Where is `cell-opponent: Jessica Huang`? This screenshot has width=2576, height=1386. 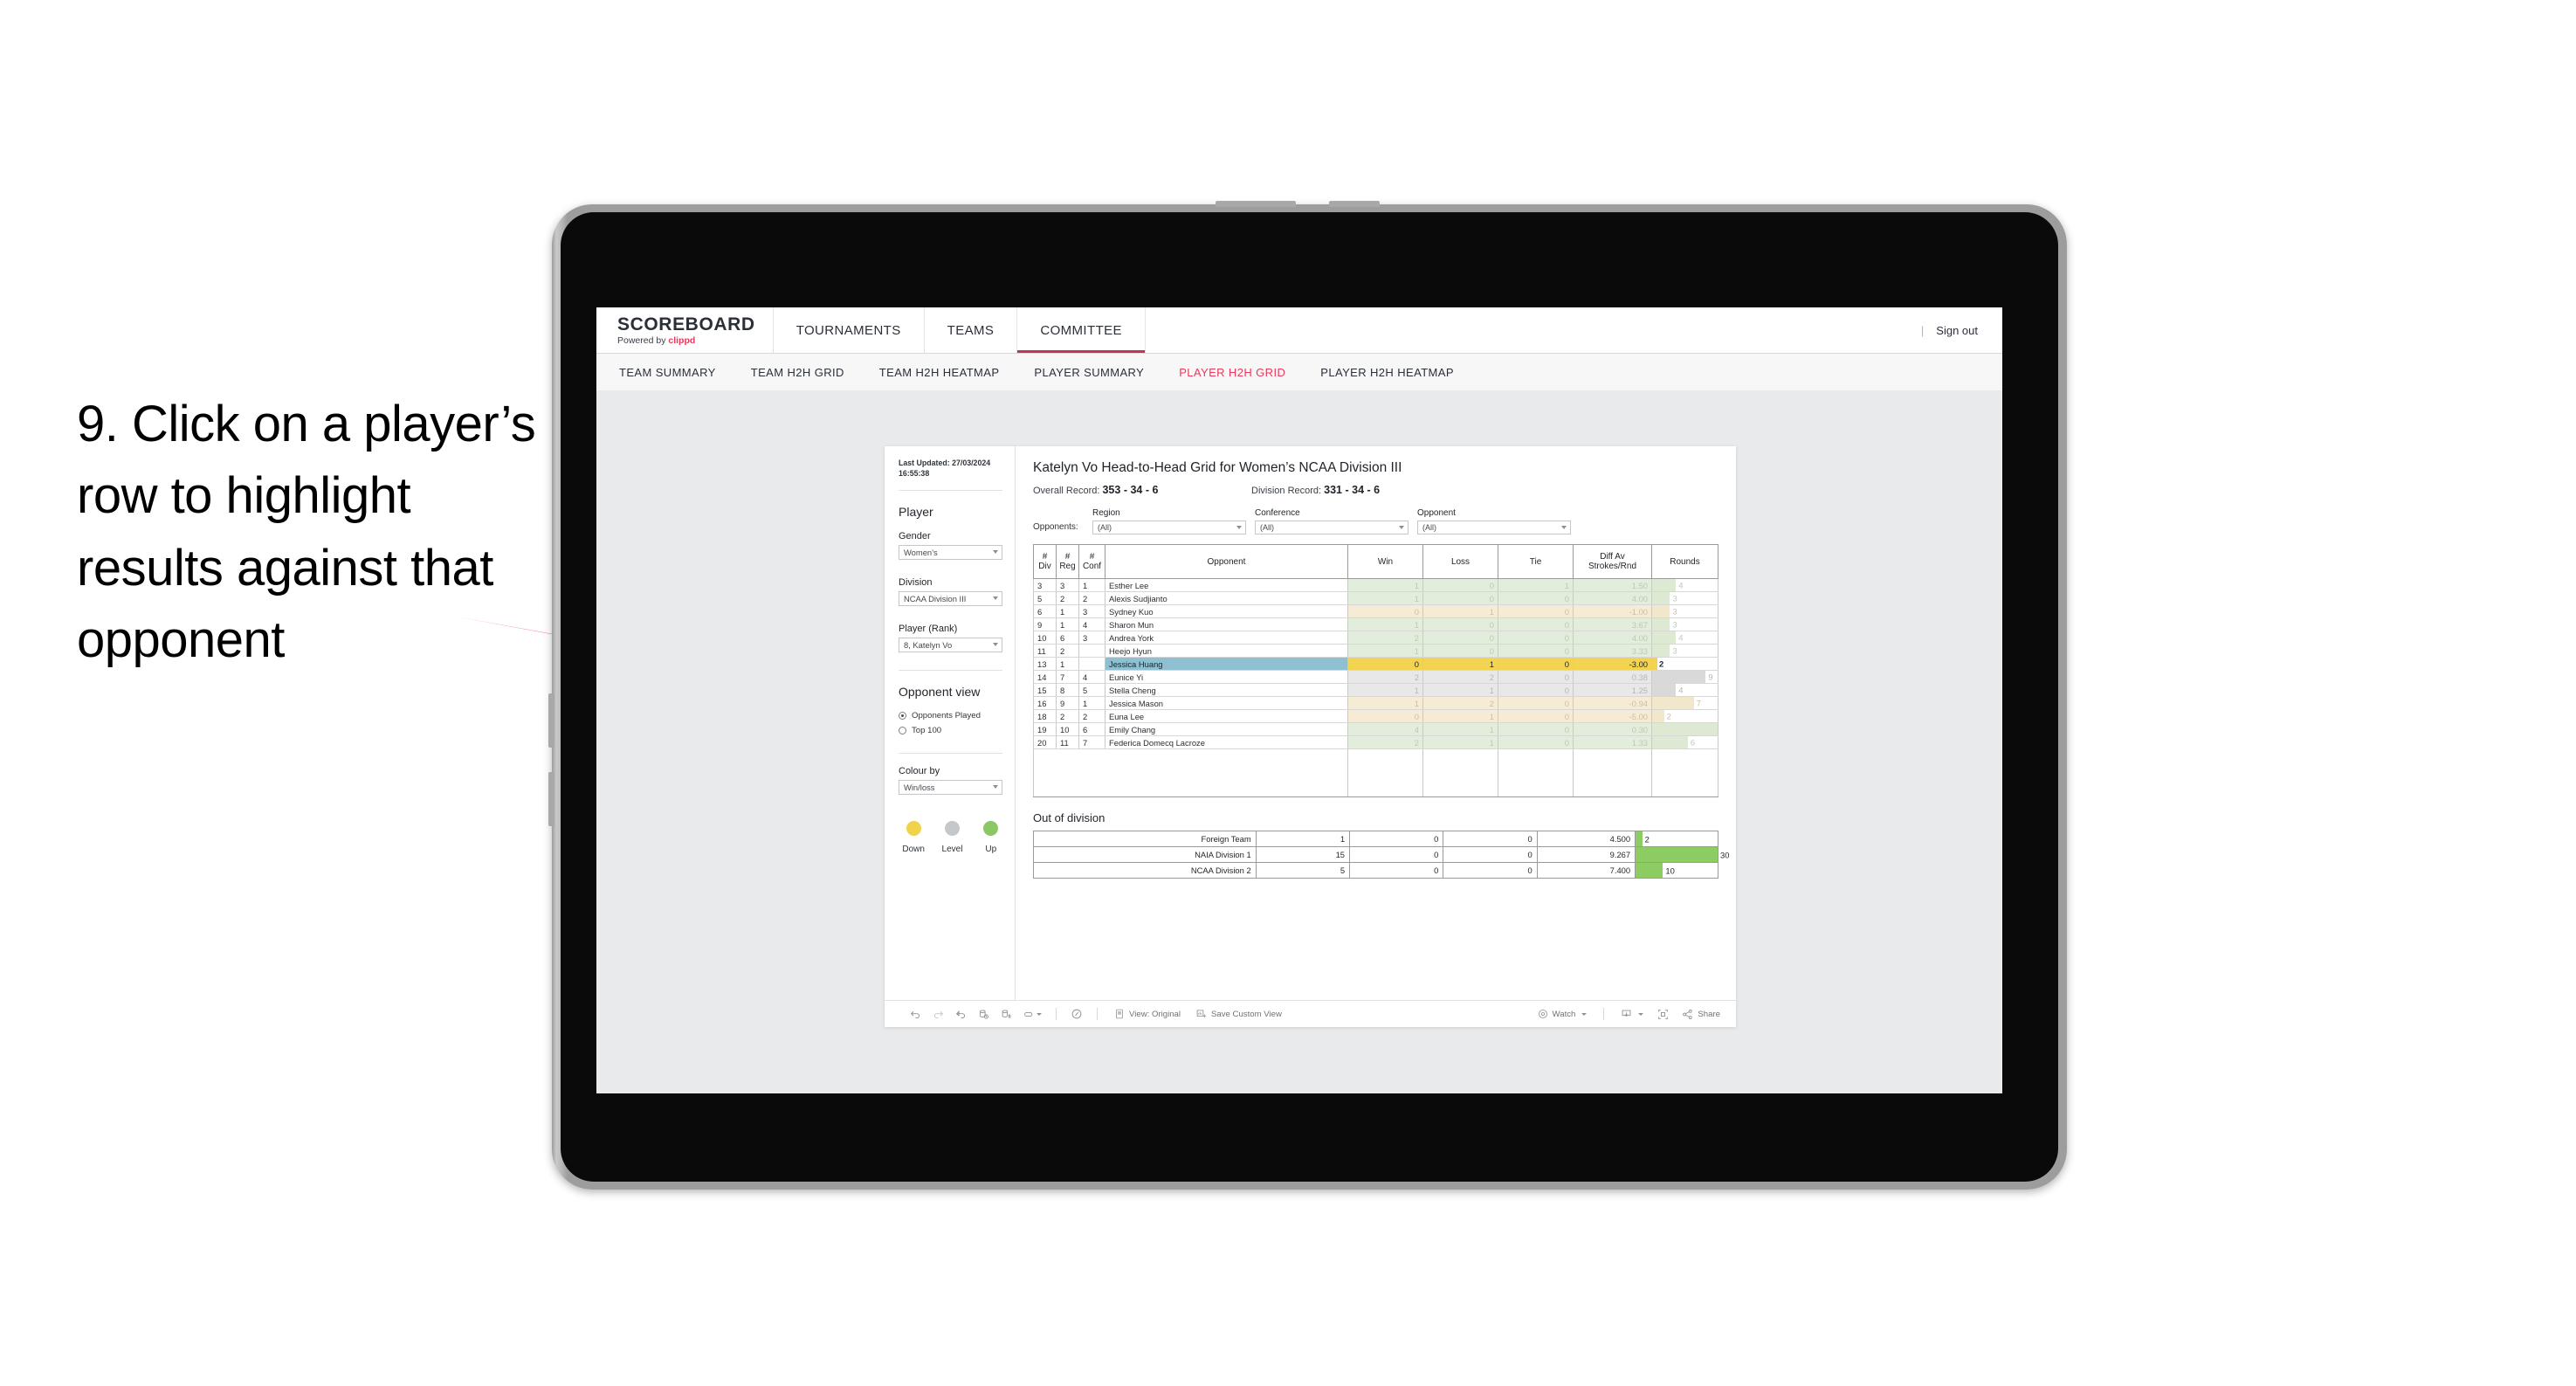 cell-opponent: Jessica Huang is located at coordinates (1226, 664).